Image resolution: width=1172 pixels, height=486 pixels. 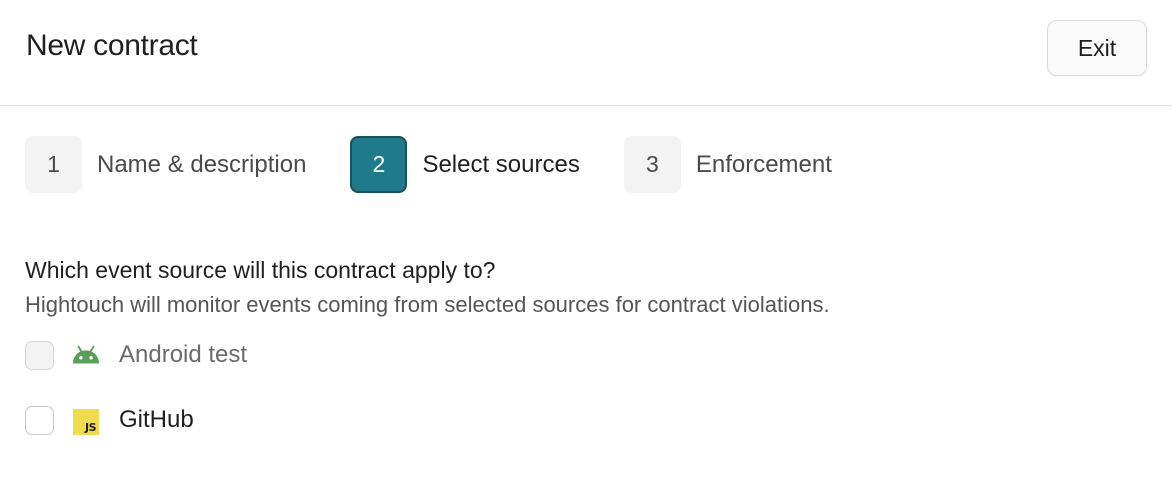 What do you see at coordinates (379, 164) in the screenshot?
I see `step-number: 2` at bounding box center [379, 164].